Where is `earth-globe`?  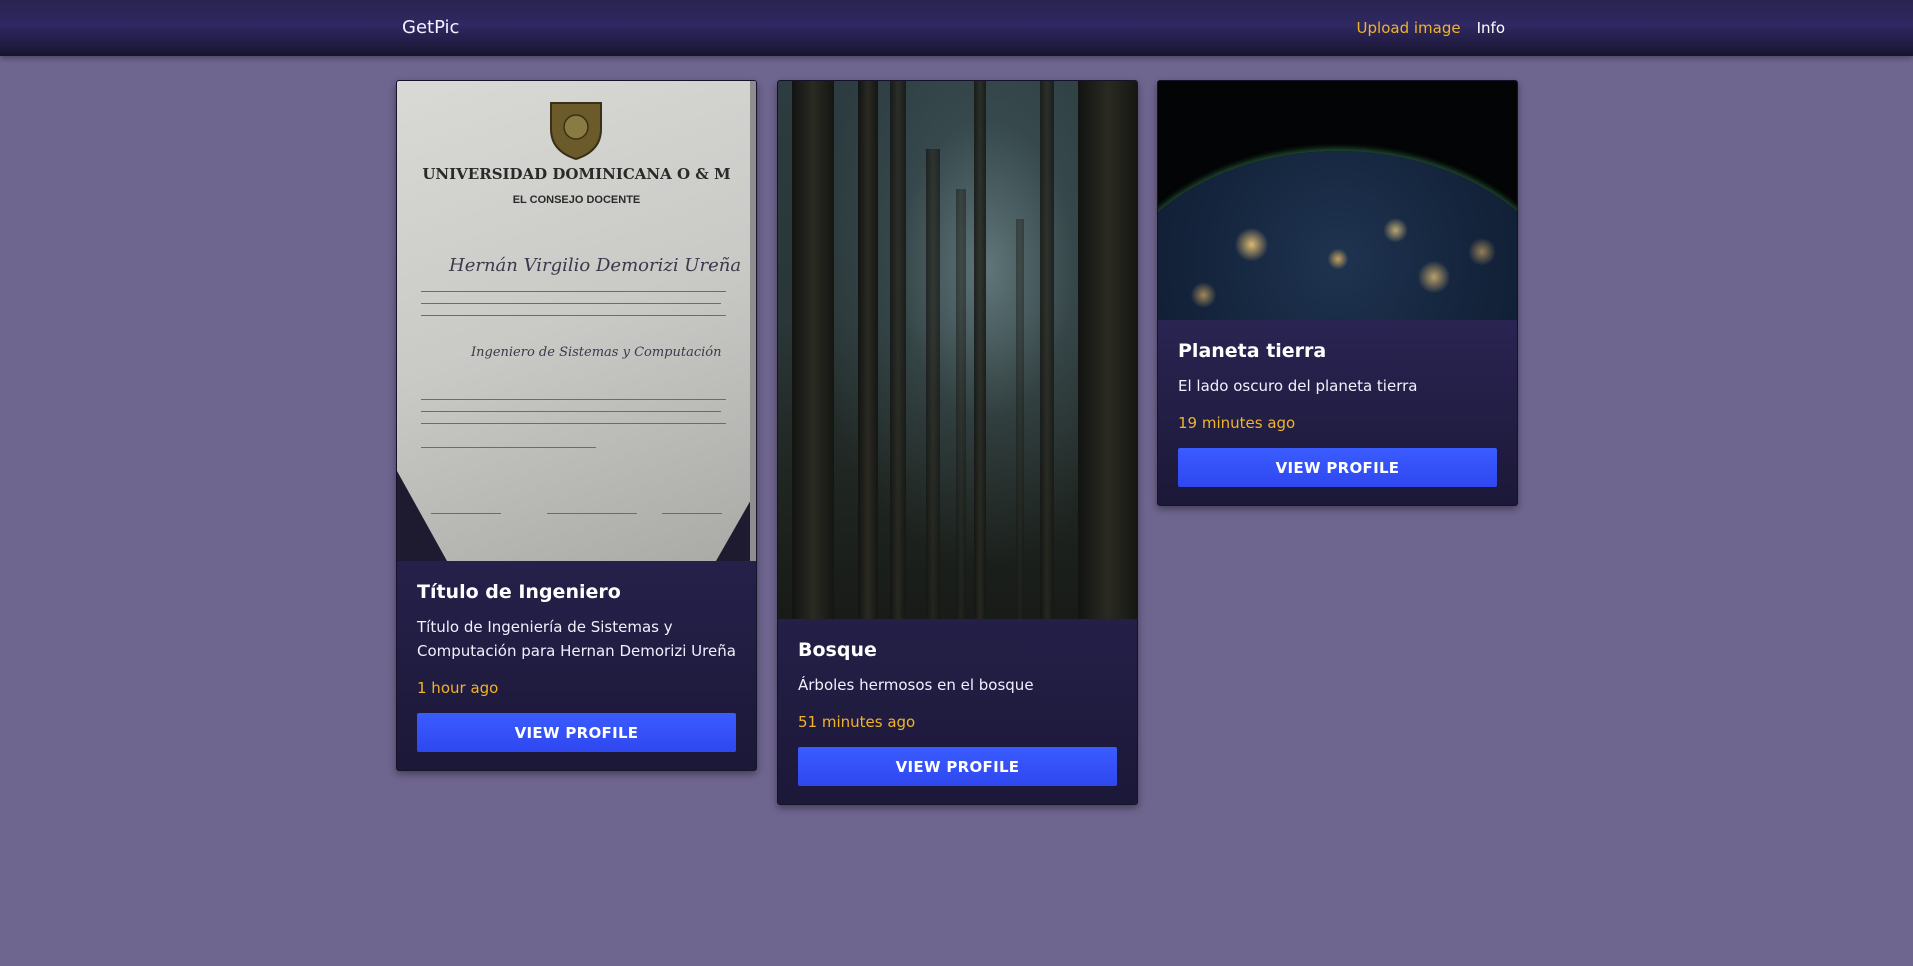
earth-globe is located at coordinates (1337, 235).